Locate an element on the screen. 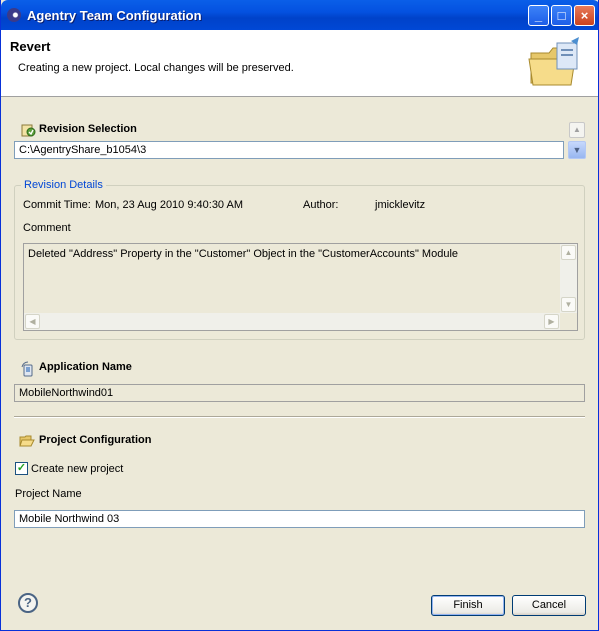  revision-dropdown-button: ▼ is located at coordinates (577, 150).